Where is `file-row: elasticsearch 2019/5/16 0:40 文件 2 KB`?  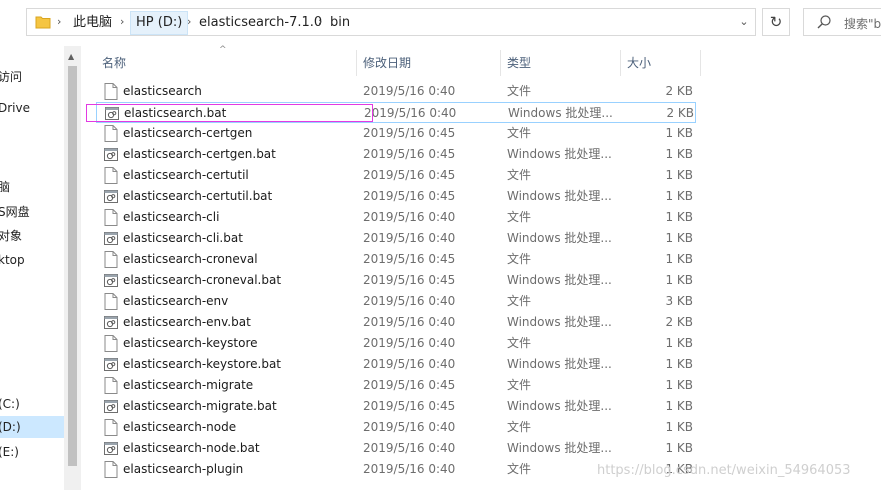
file-row: elasticsearch 2019/5/16 0:40 文件 2 KB is located at coordinates (396, 91).